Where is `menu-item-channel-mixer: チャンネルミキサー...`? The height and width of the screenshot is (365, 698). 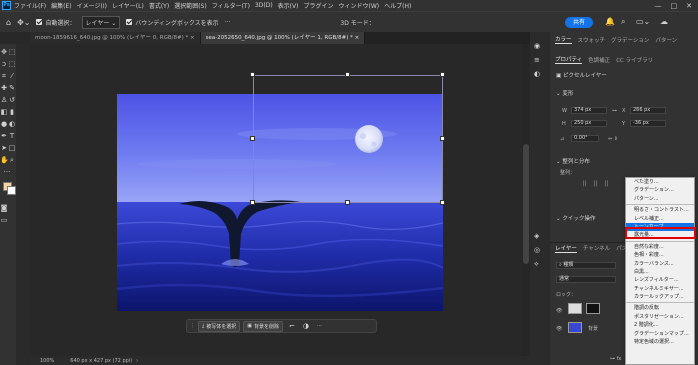 menu-item-channel-mixer: チャンネルミキサー... is located at coordinates (660, 289).